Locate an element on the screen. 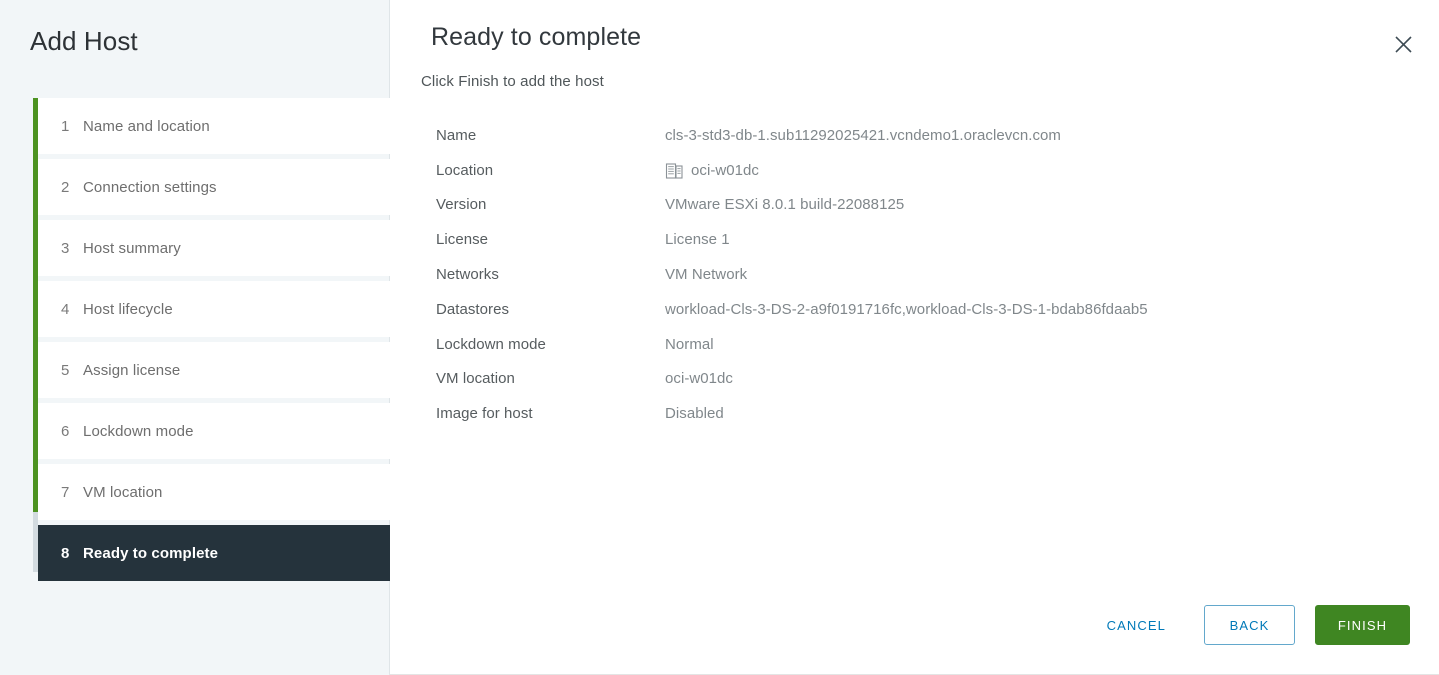 This screenshot has height=675, width=1439. wizard-title: Add Host is located at coordinates (84, 41).